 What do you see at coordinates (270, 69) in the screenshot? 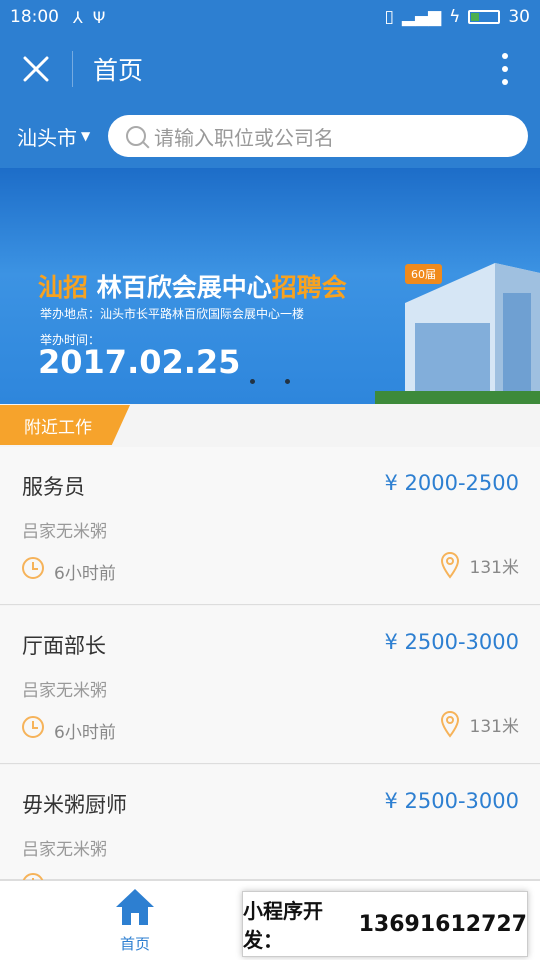
I see `nav-bar: 首页` at bounding box center [270, 69].